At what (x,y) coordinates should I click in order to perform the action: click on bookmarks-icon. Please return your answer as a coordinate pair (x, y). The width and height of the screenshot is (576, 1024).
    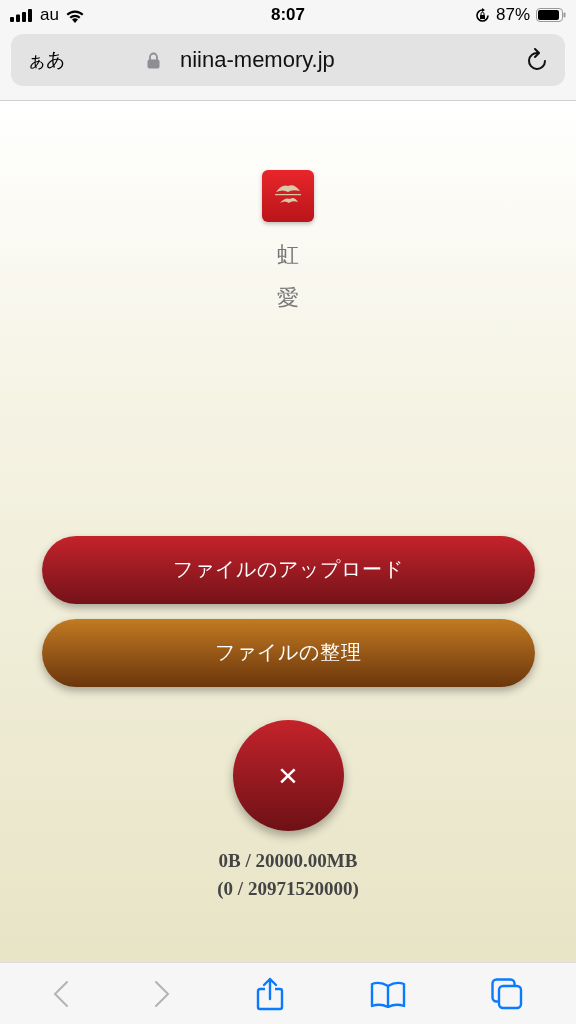
    Looking at the image, I should click on (387, 993).